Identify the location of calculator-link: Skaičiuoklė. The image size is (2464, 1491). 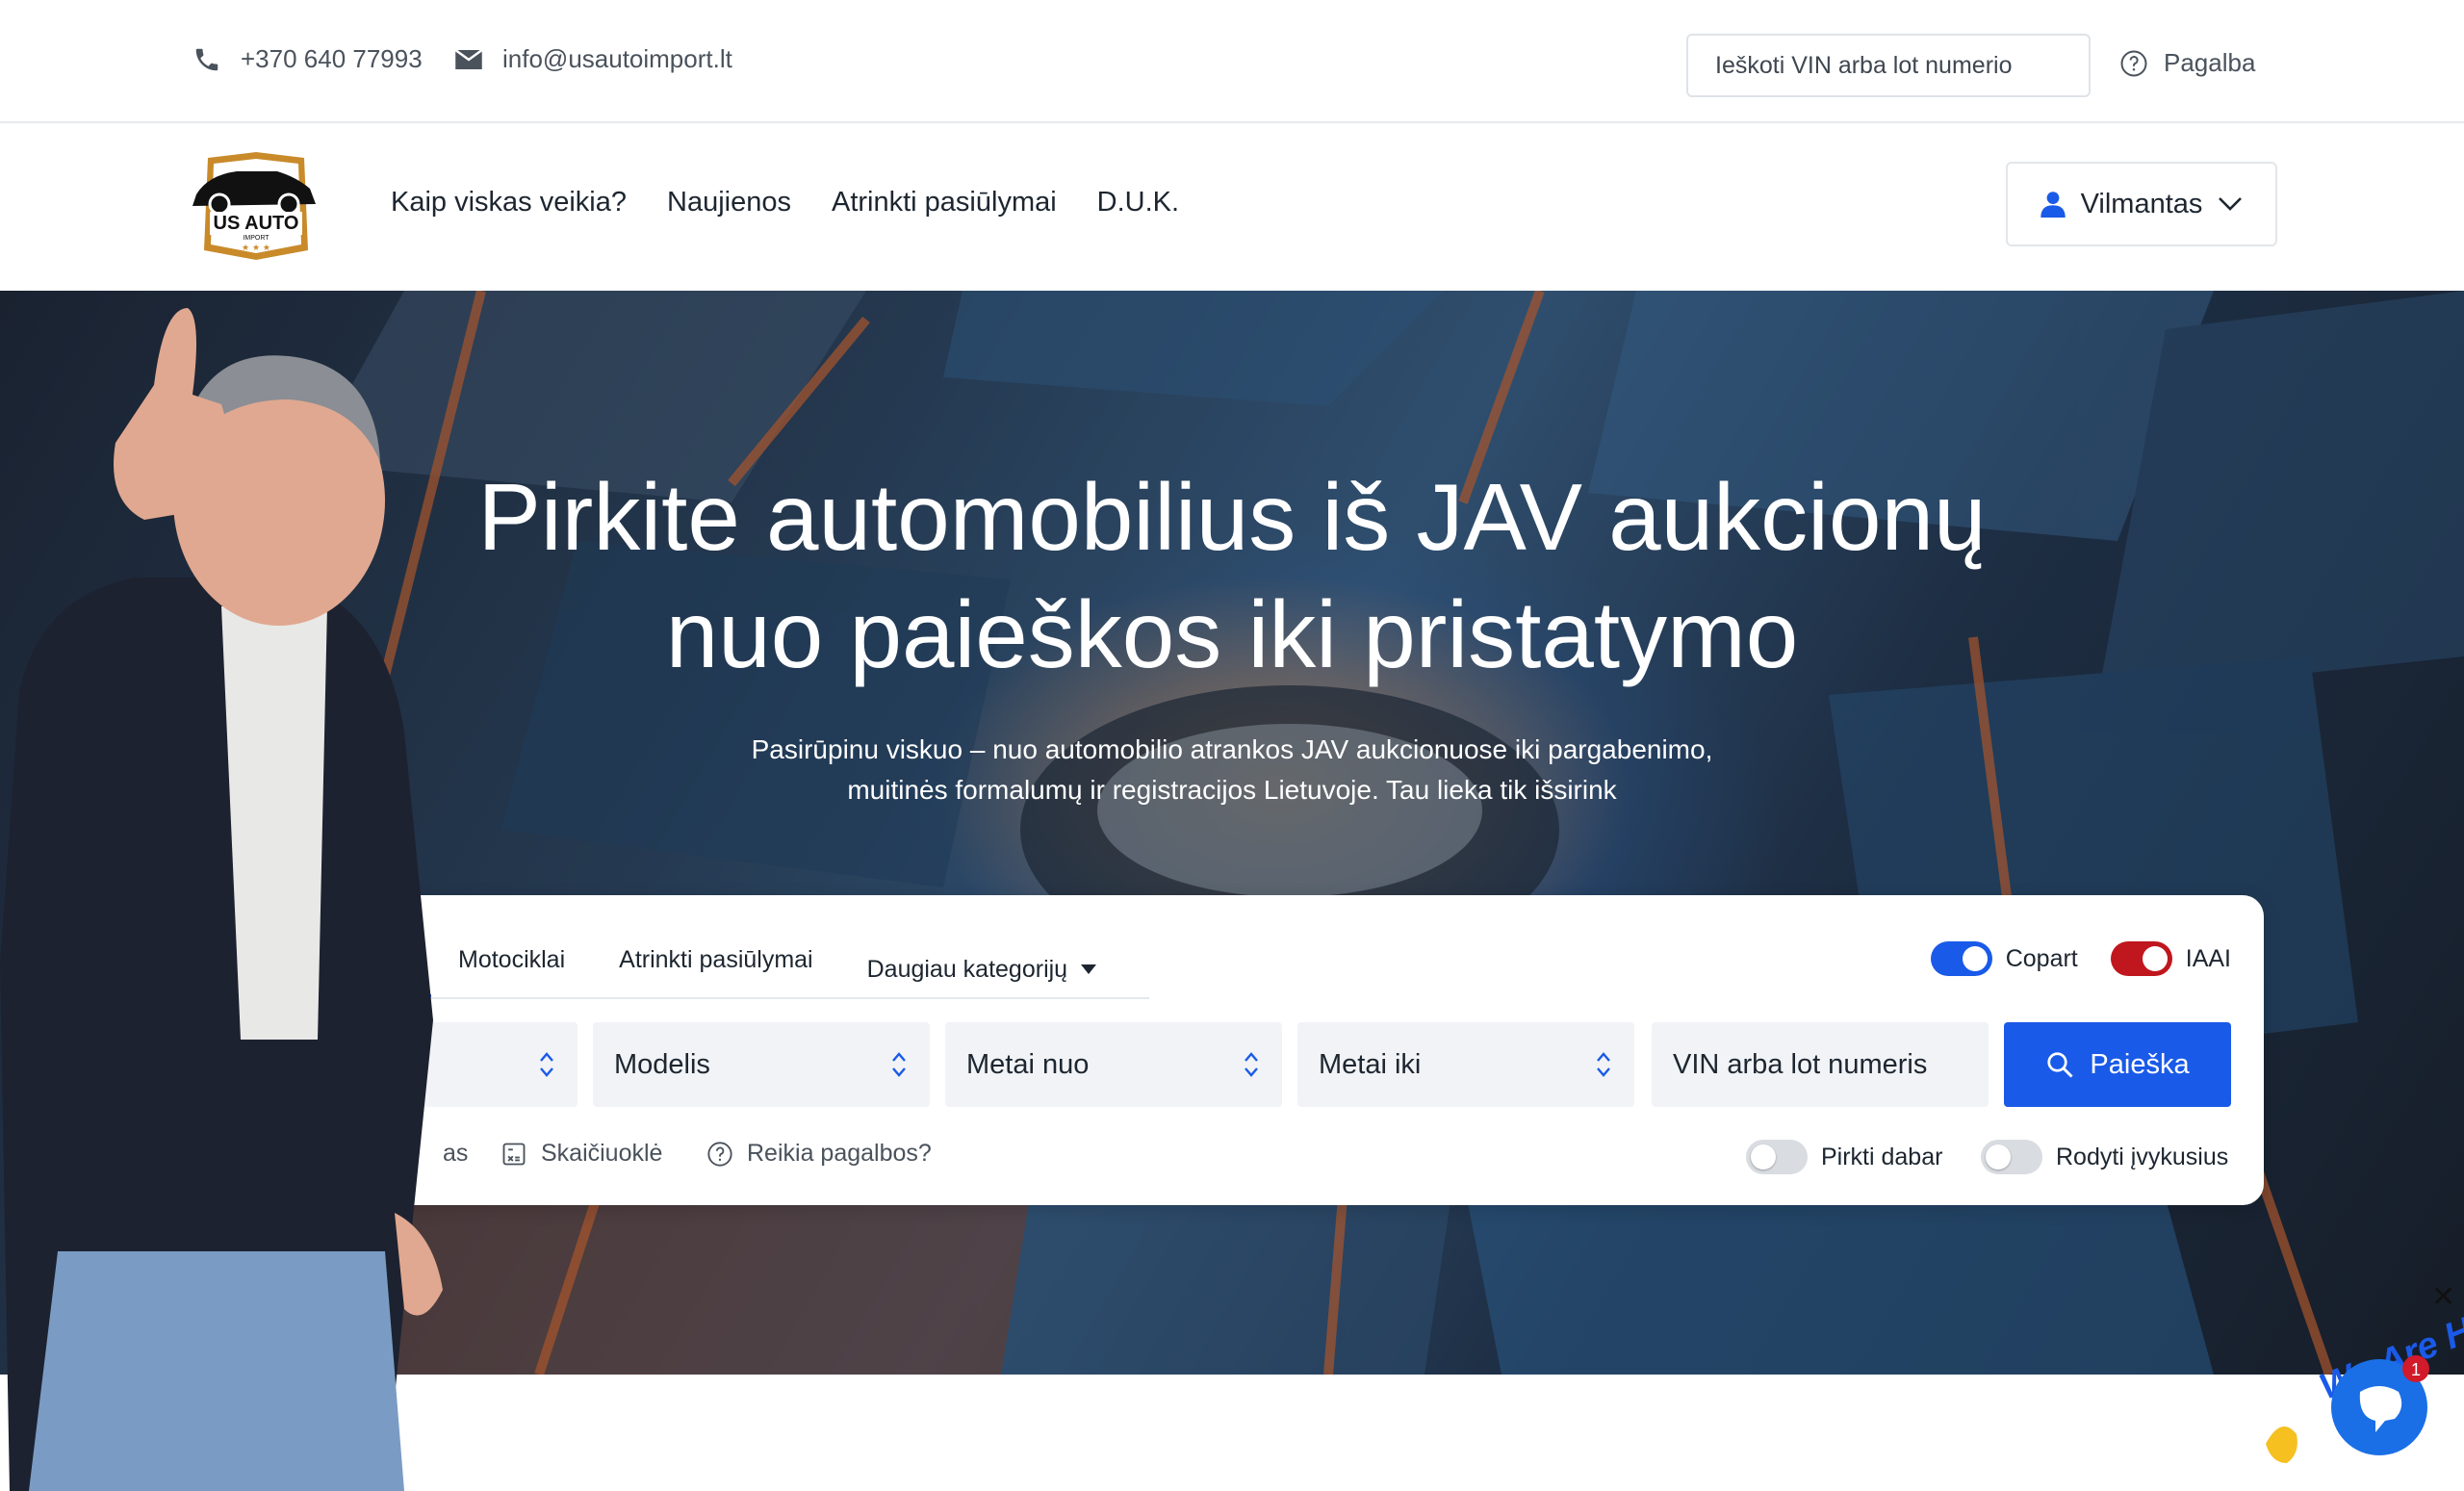
(581, 1154).